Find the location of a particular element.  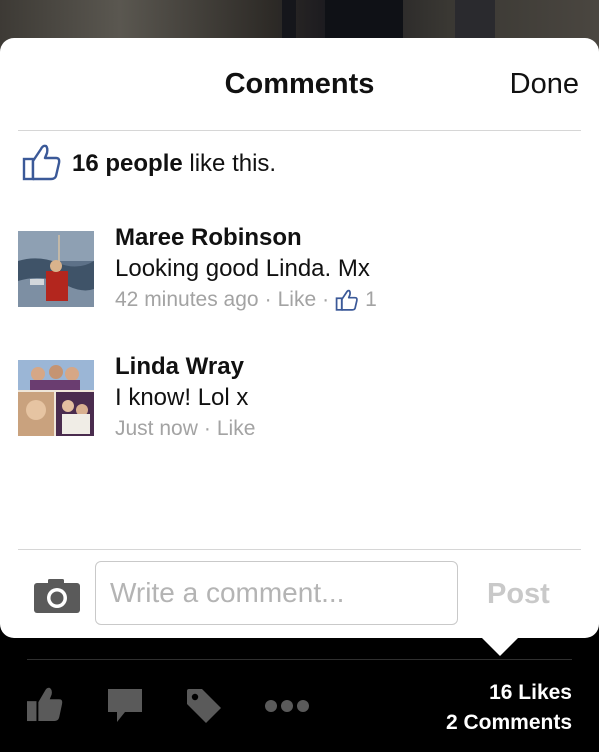

comment-meta: 42 minutes ago · Like · 1 is located at coordinates (246, 300).